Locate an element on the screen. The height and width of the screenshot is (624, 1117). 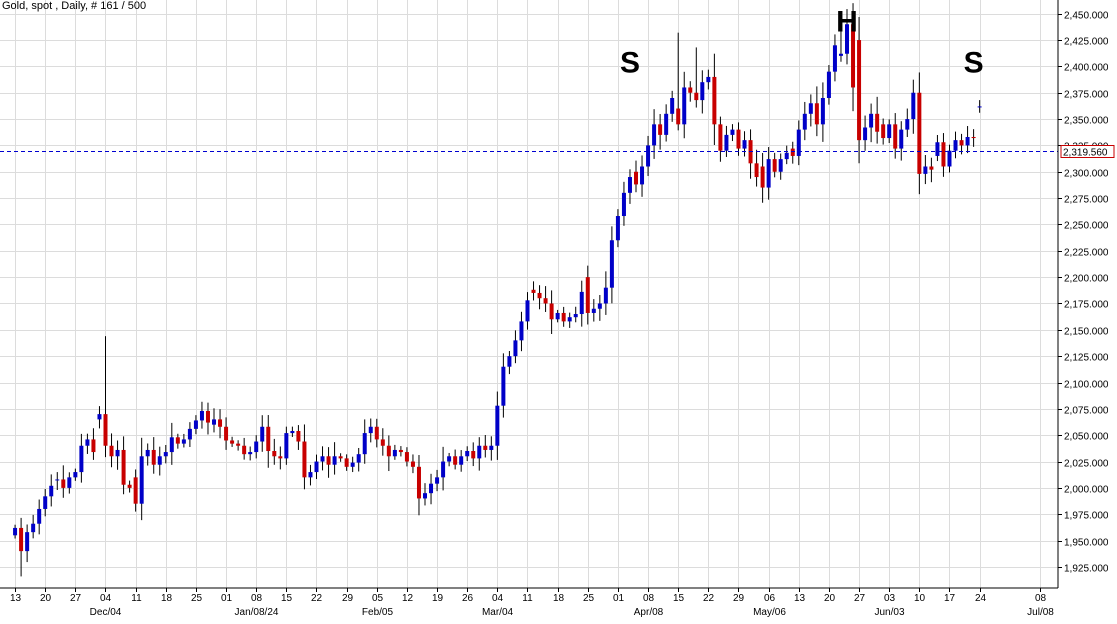
current-price-label: 2,319.560 is located at coordinates (1085, 153).